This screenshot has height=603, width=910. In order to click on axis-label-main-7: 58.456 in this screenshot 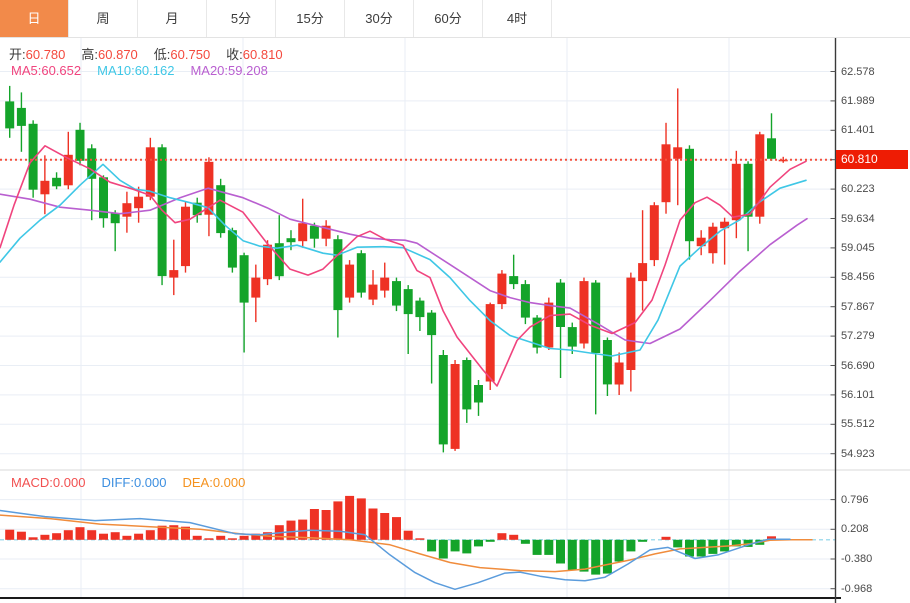, I will do `click(858, 277)`.